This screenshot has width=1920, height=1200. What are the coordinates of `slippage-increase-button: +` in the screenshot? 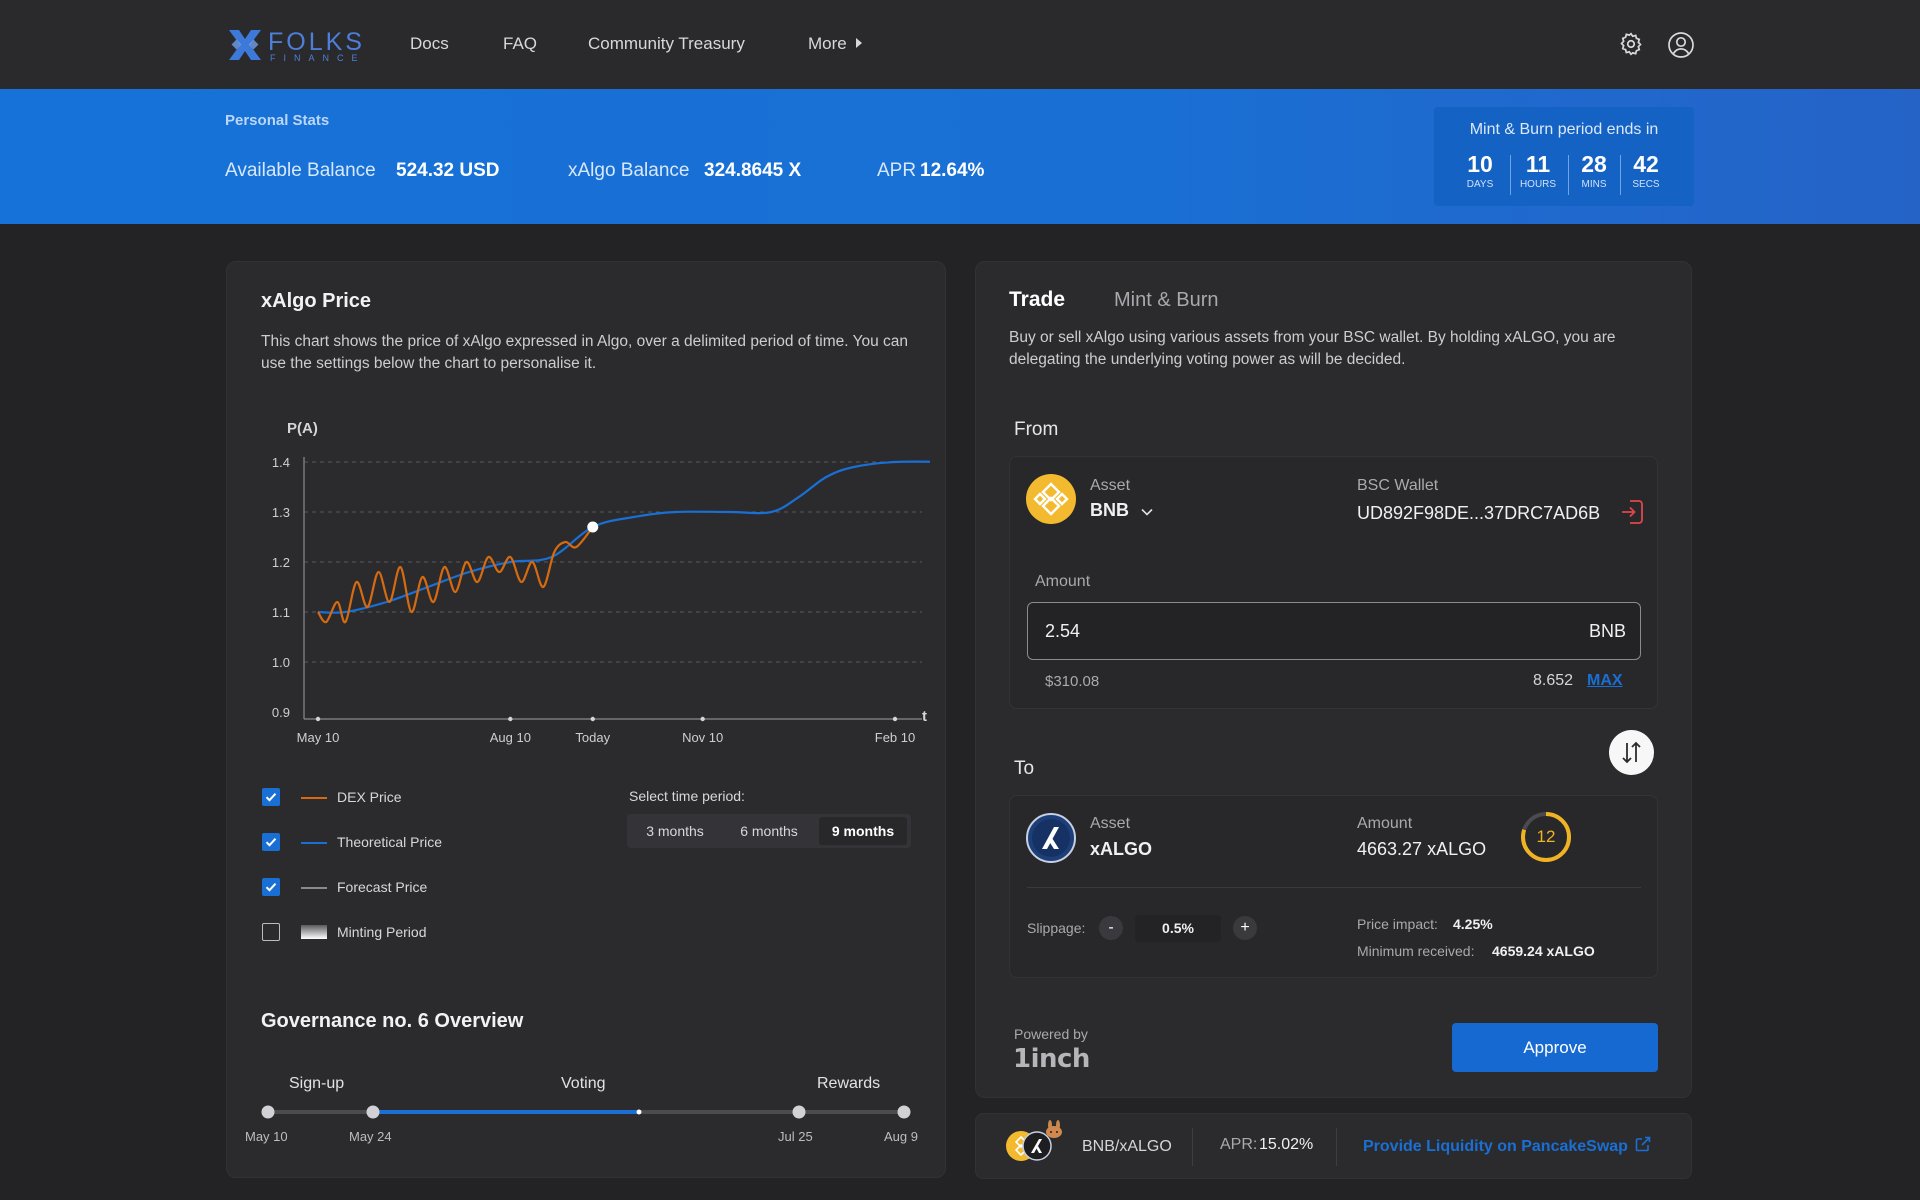 It's located at (1245, 928).